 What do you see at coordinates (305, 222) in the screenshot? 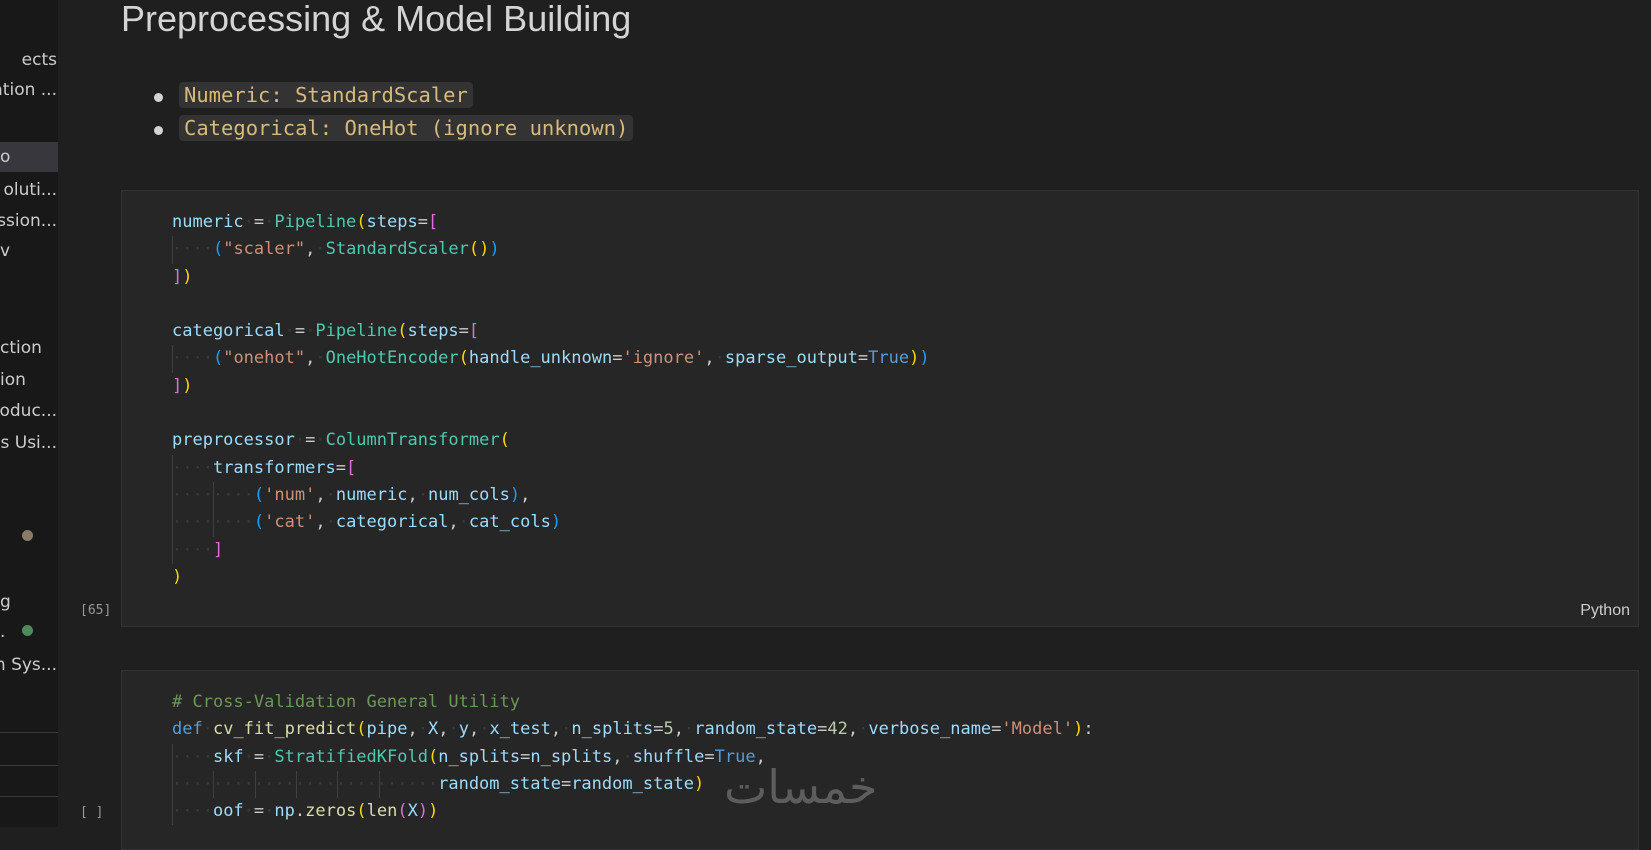
I see `code-line: numeric·=·Pipeline(steps=[` at bounding box center [305, 222].